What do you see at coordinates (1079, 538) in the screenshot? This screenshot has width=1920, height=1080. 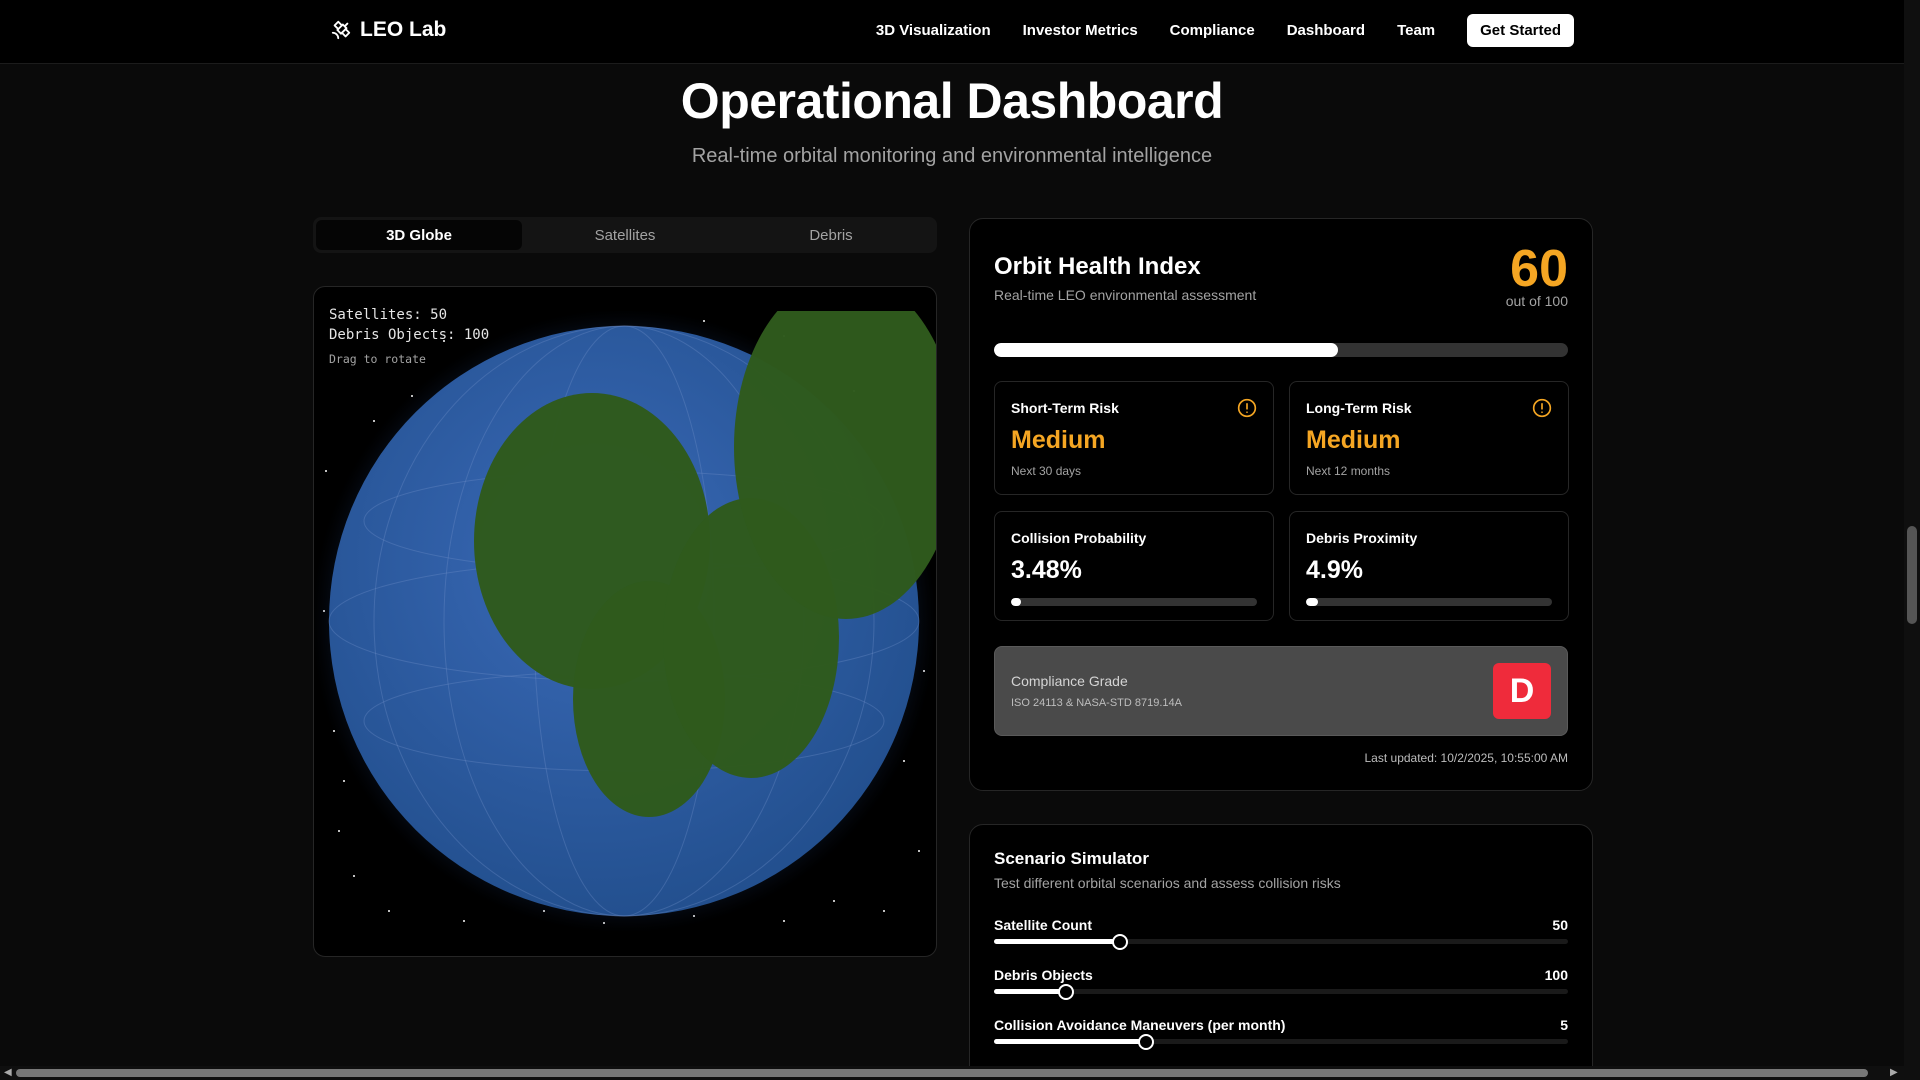 I see `collision-probability-label: Collision Probability` at bounding box center [1079, 538].